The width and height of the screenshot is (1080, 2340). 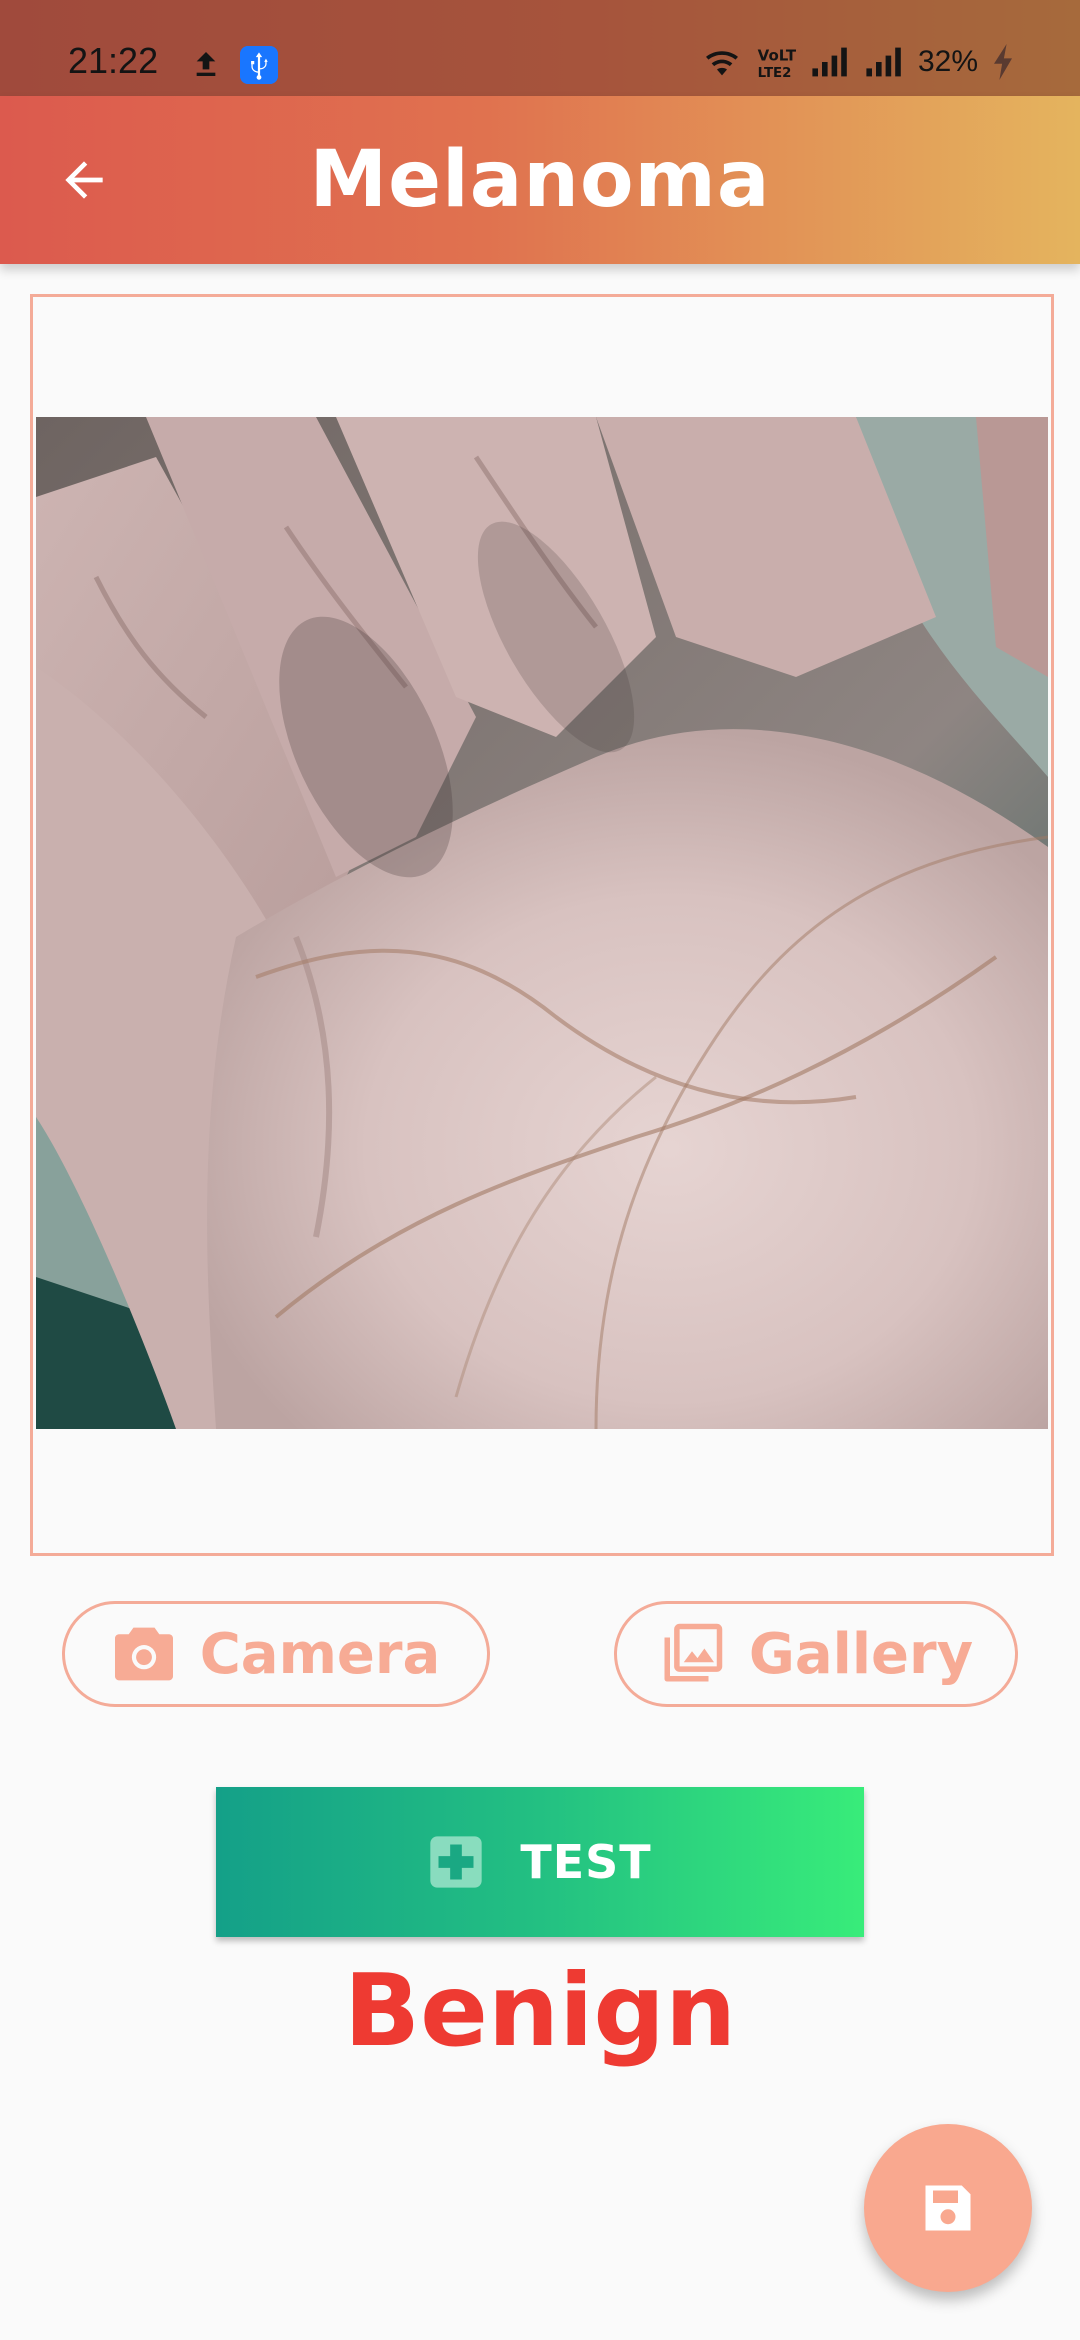 What do you see at coordinates (1003, 62) in the screenshot?
I see `charging-icon` at bounding box center [1003, 62].